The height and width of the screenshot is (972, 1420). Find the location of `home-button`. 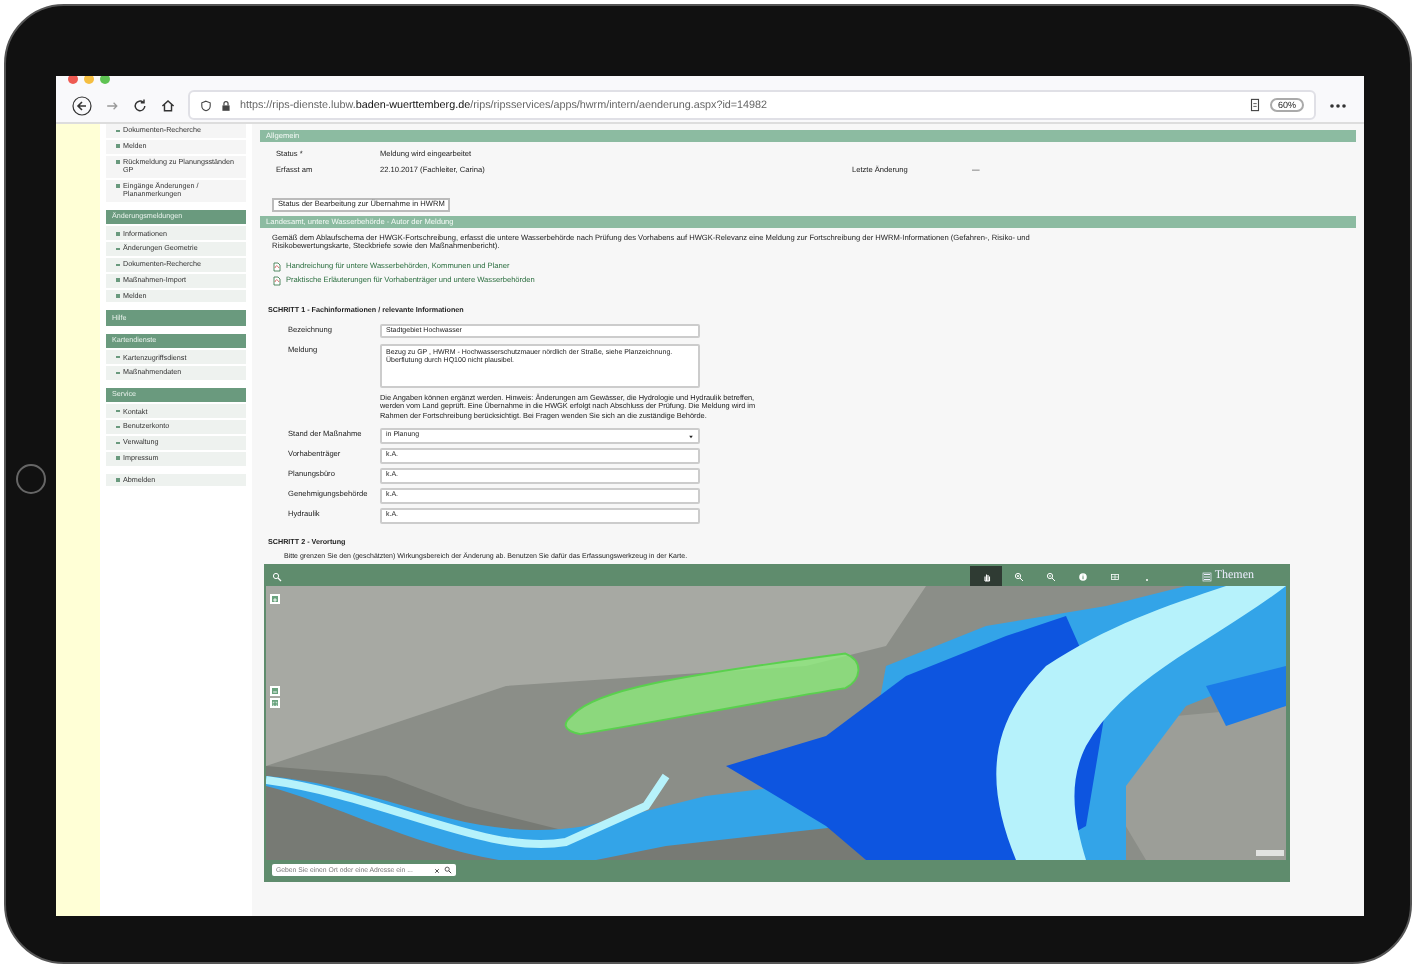

home-button is located at coordinates (31, 479).